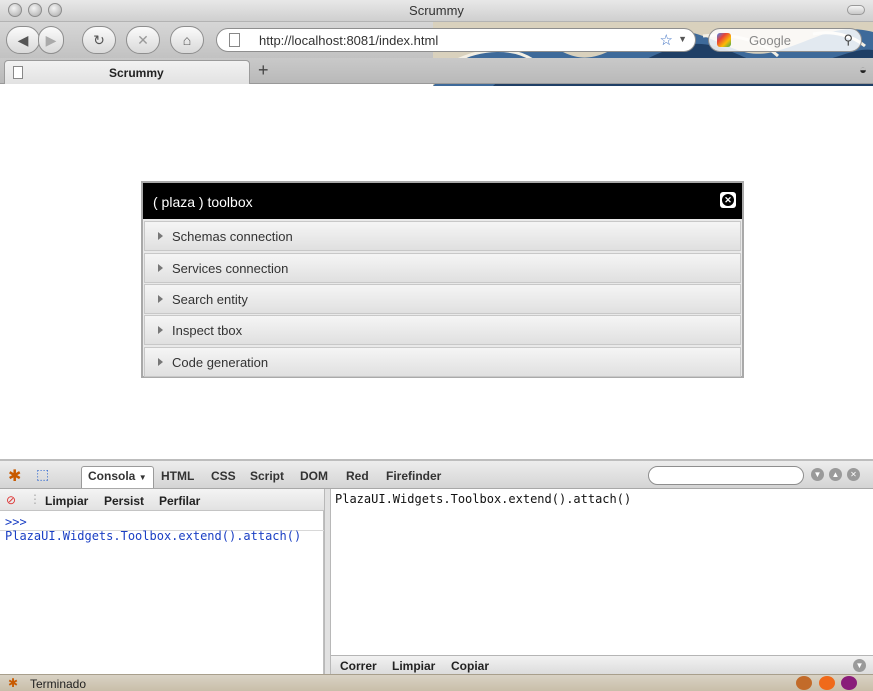 Image resolution: width=873 pixels, height=691 pixels. Describe the element at coordinates (358, 666) in the screenshot. I see `correr-button: Correr` at that location.